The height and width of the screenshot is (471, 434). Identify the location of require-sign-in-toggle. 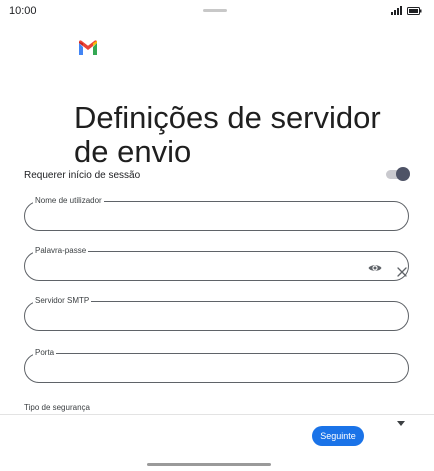
(398, 174).